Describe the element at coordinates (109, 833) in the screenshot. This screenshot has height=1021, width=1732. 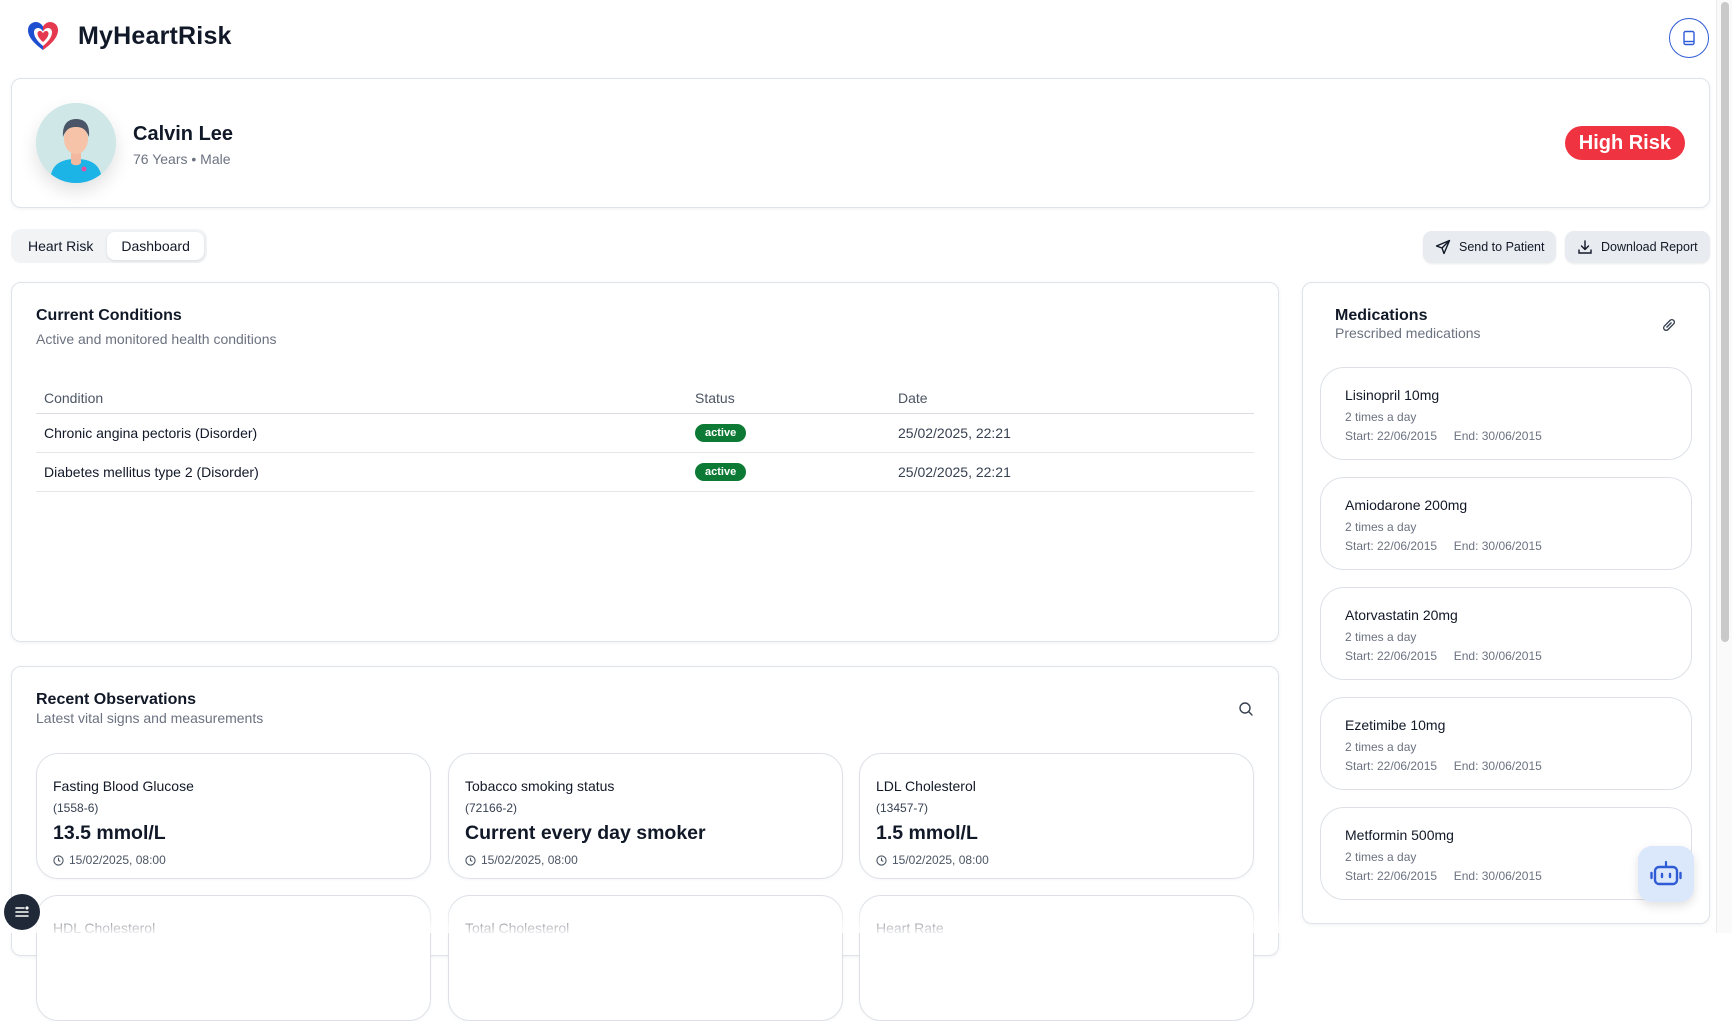
I see `observation-value: 13.5 mmol/L` at that location.